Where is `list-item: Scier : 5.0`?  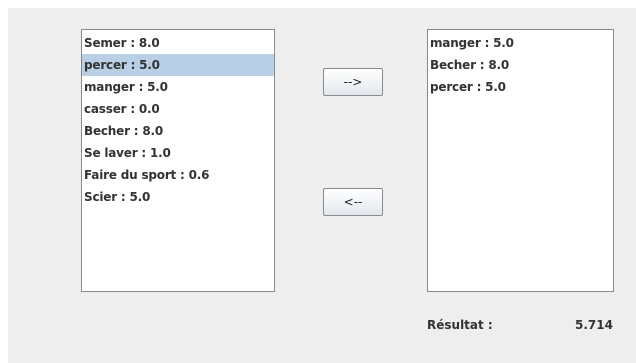 list-item: Scier : 5.0 is located at coordinates (178, 197).